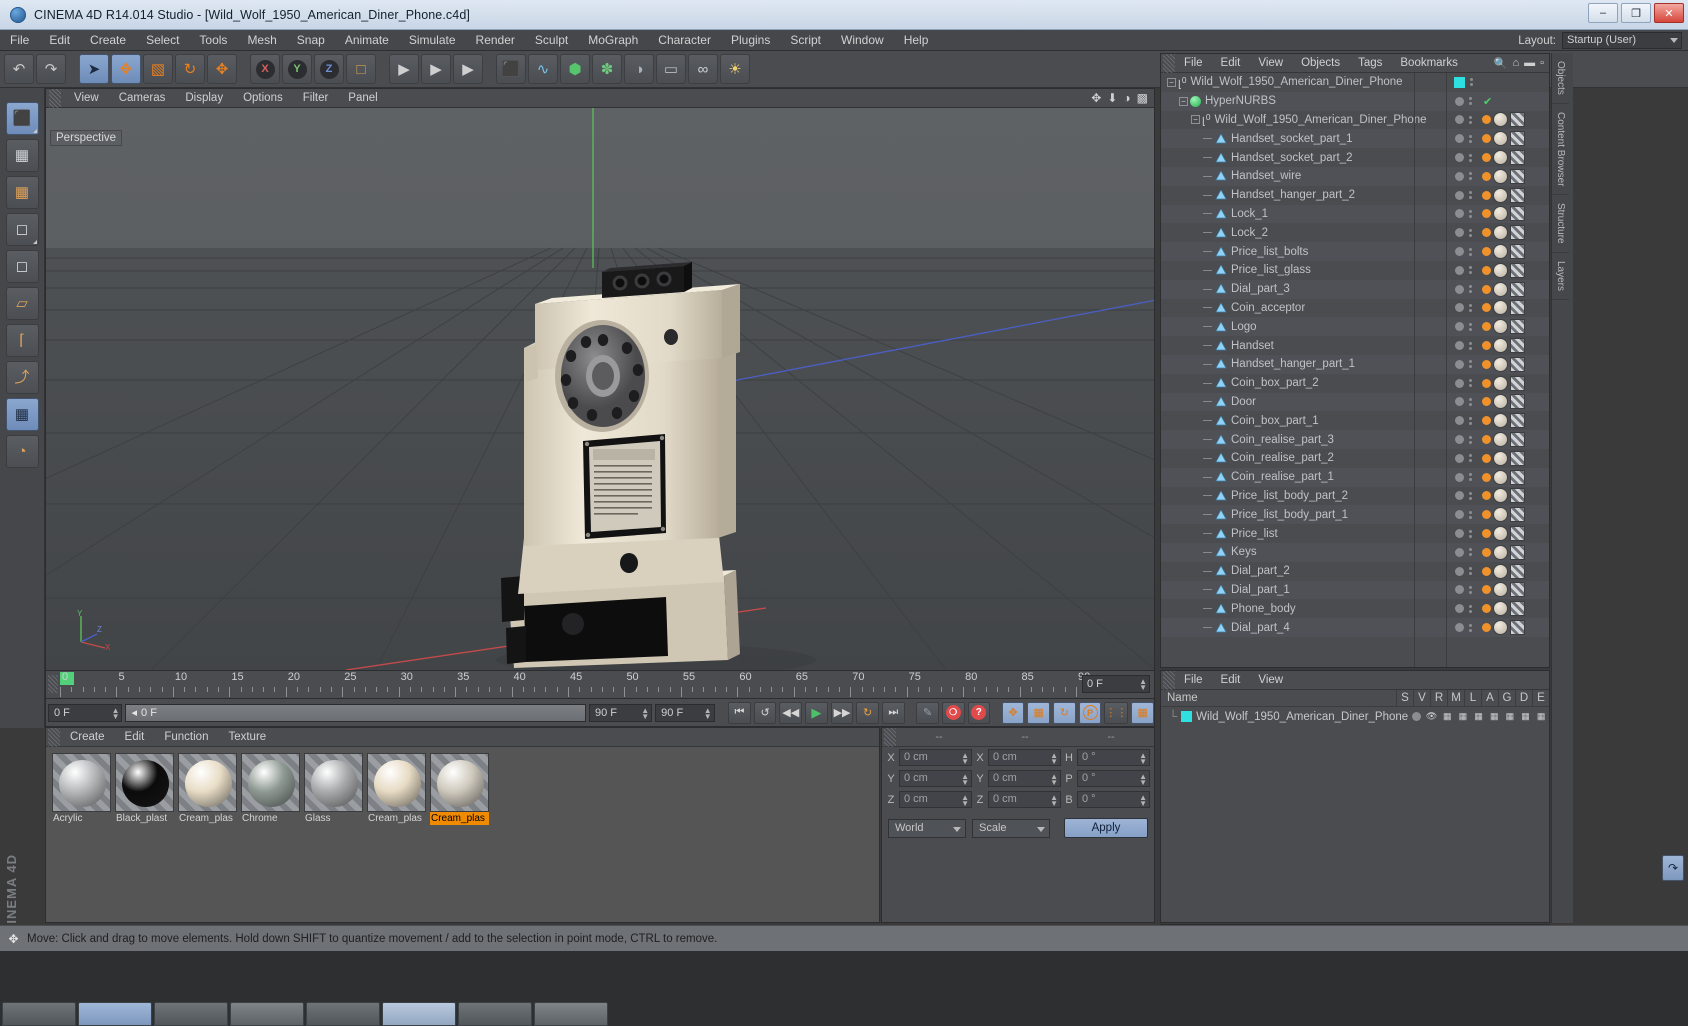 The width and height of the screenshot is (1688, 1026). Describe the element at coordinates (1355, 590) in the screenshot. I see `object-row: Dial_part_1` at that location.